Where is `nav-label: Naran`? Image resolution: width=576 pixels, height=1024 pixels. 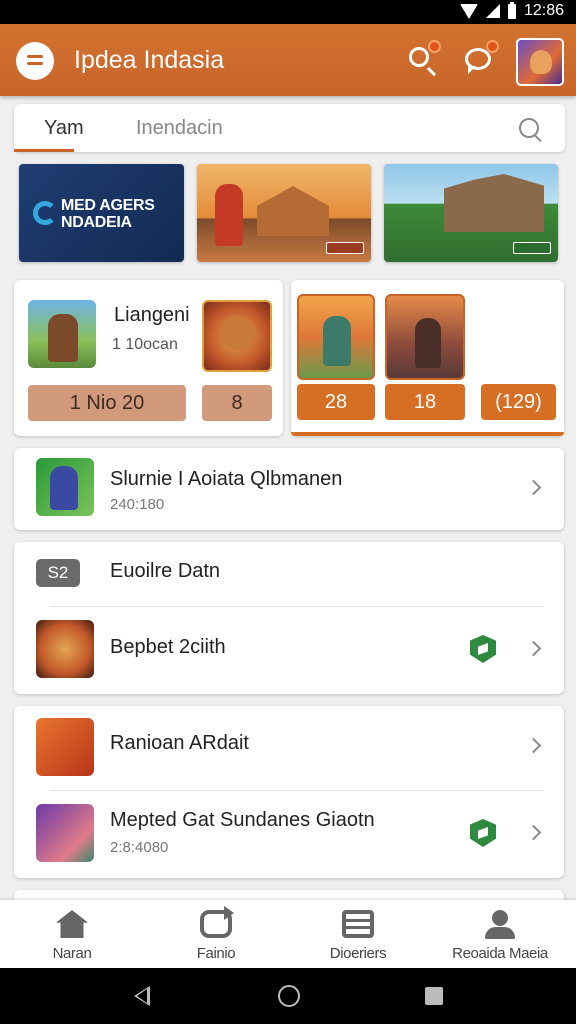 nav-label: Naran is located at coordinates (72, 953).